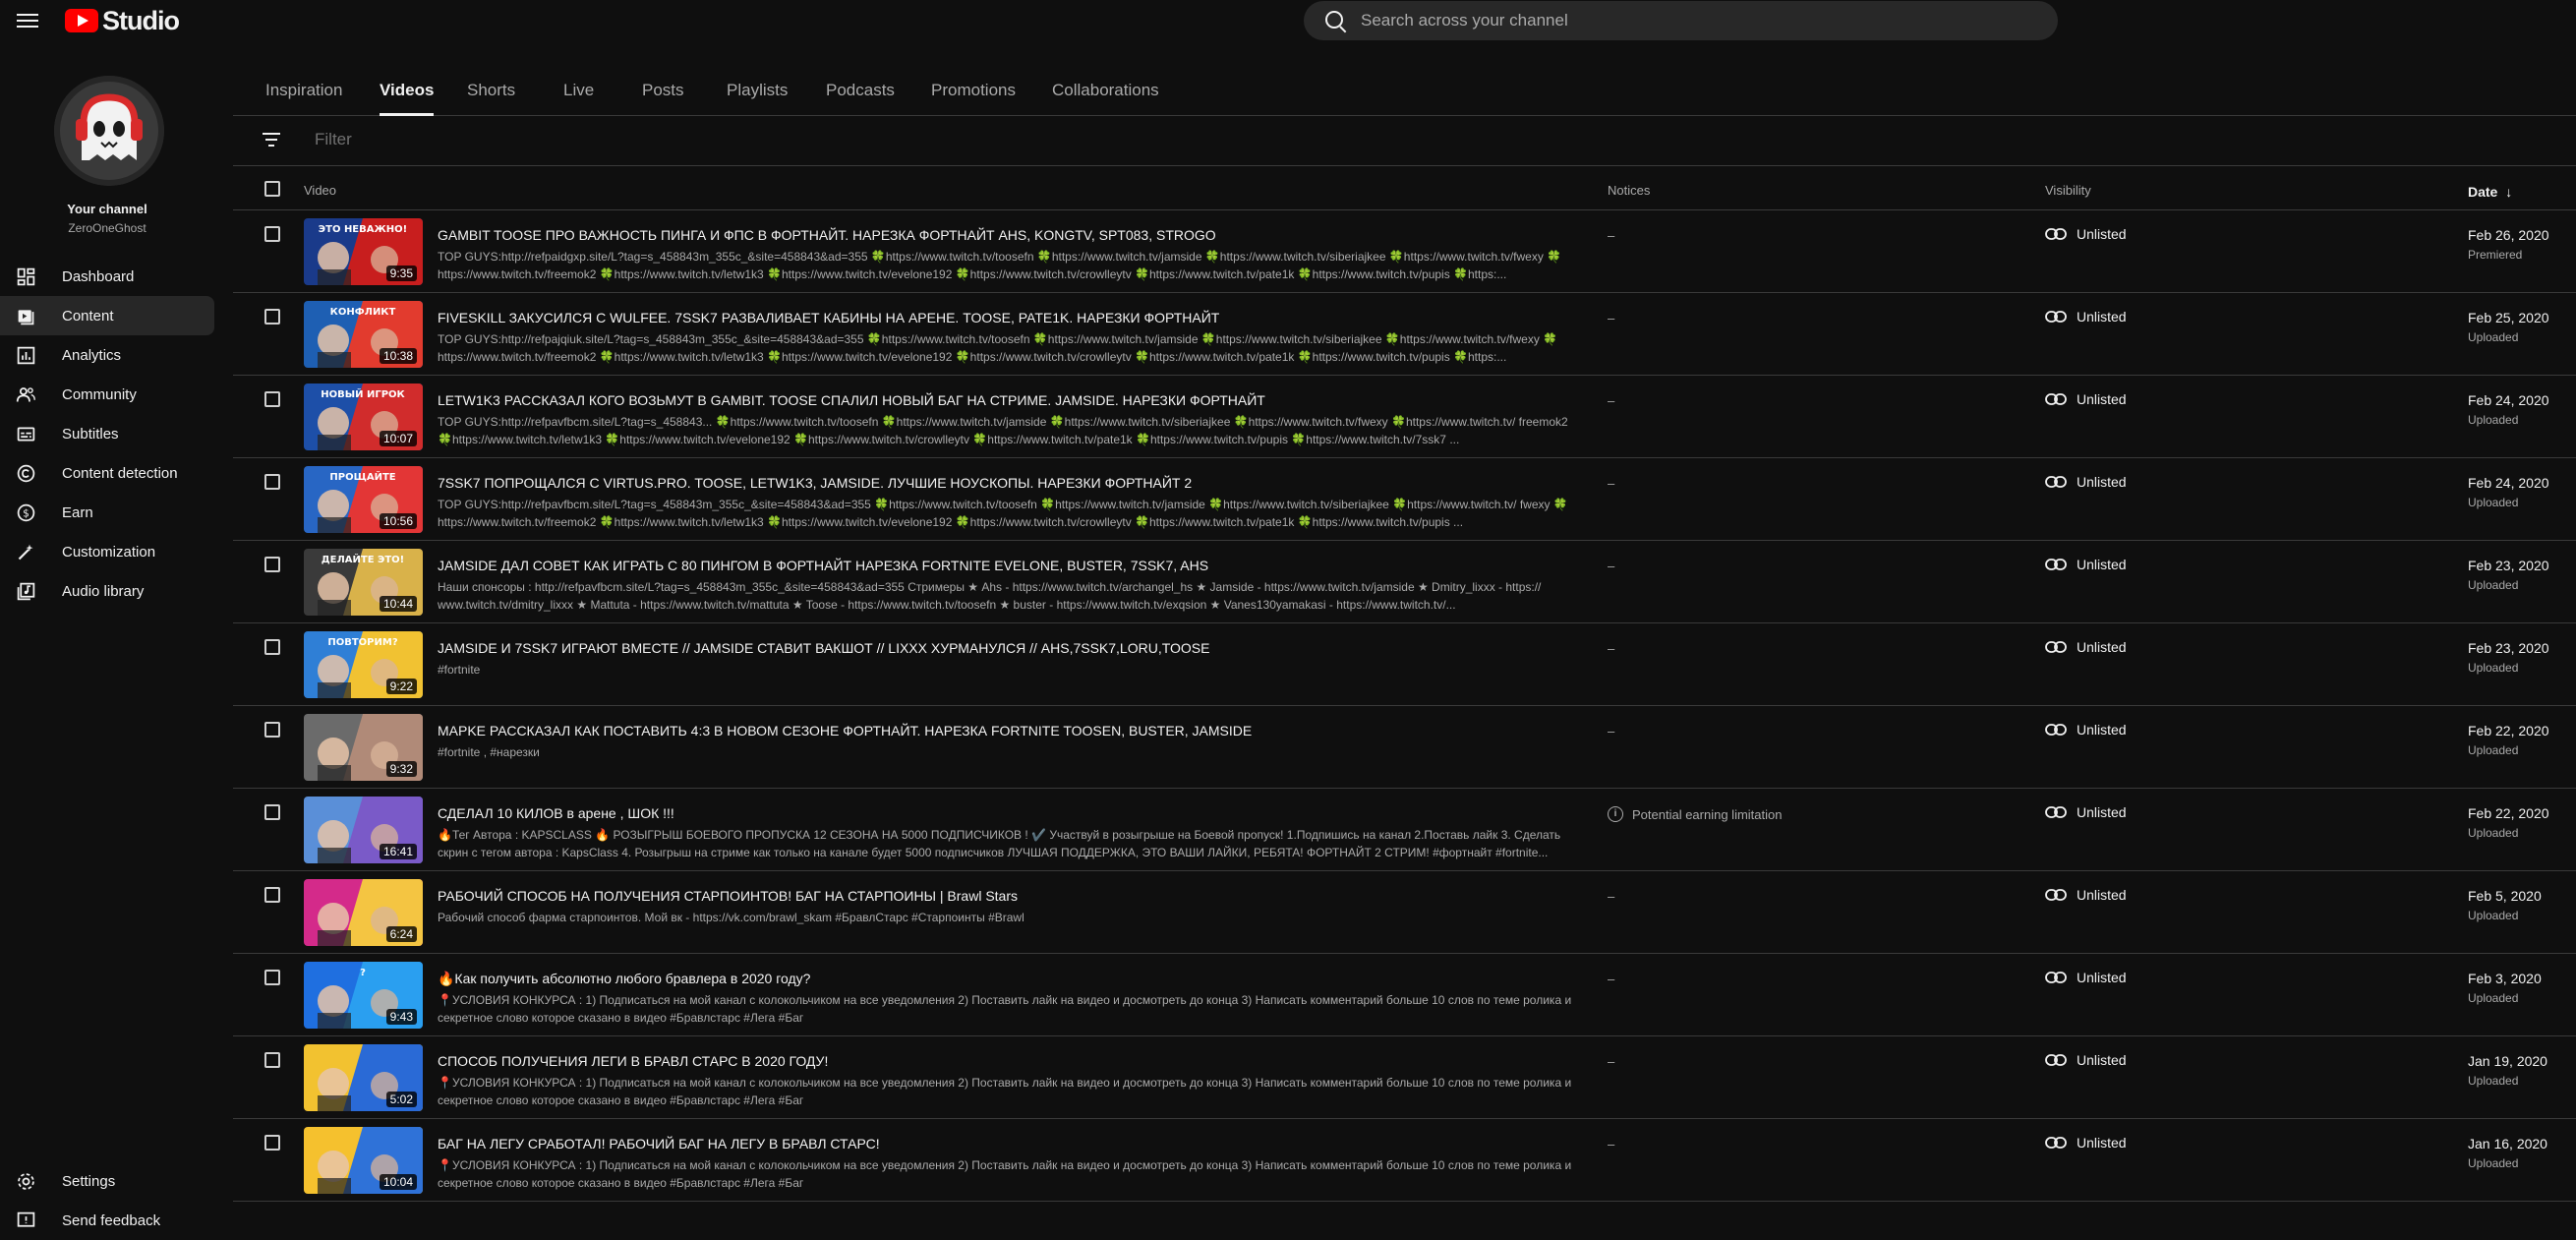 Image resolution: width=2576 pixels, height=1240 pixels. Describe the element at coordinates (973, 98) in the screenshot. I see `tab-promotions: Promotions` at that location.